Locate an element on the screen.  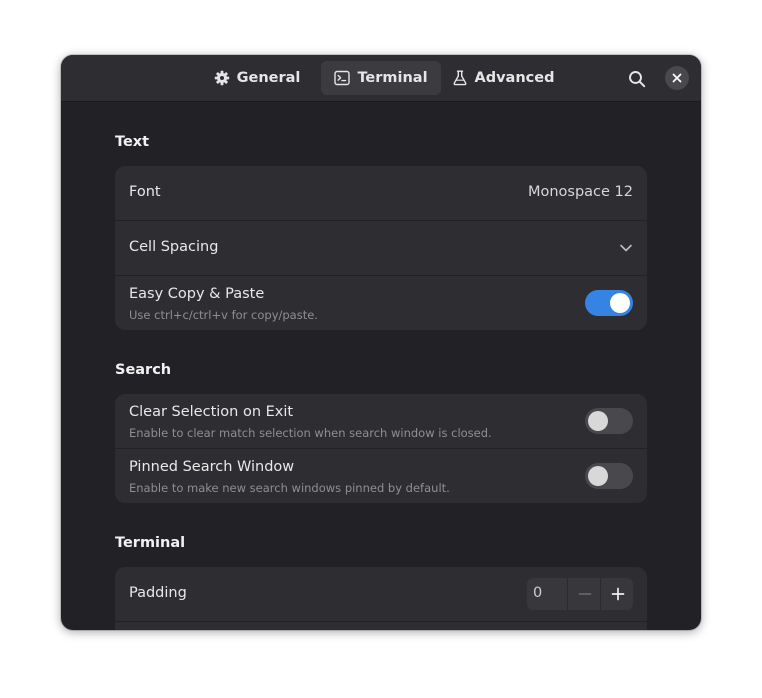
font-label: Font is located at coordinates (145, 192).